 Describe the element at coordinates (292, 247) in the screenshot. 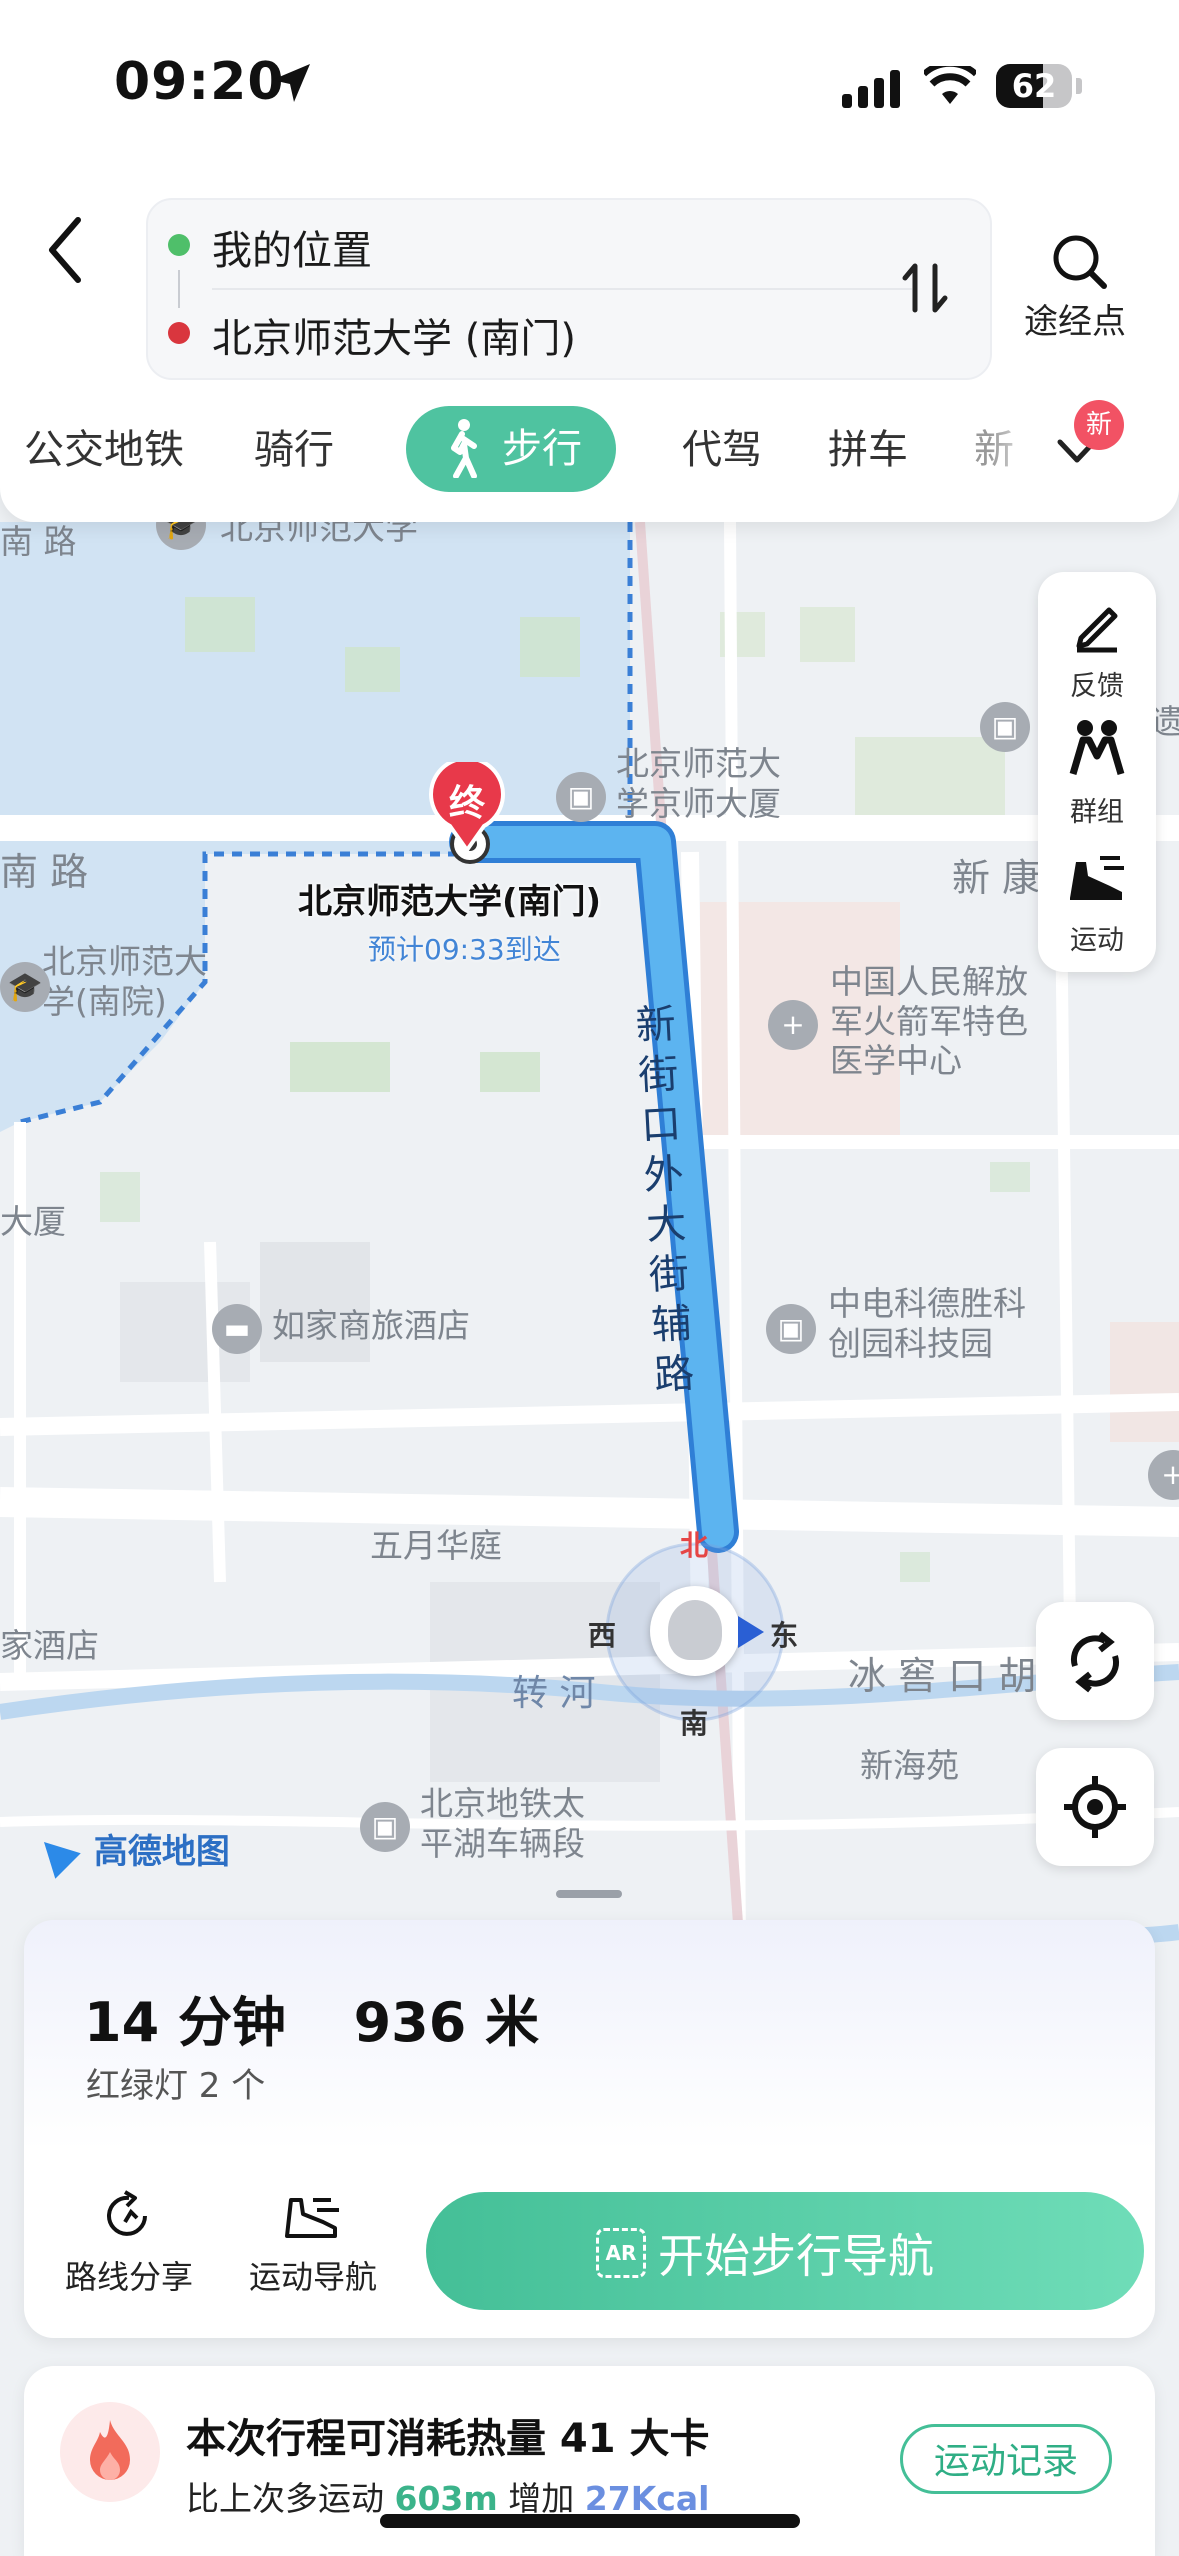

I see `origin-field: 我的位置` at that location.